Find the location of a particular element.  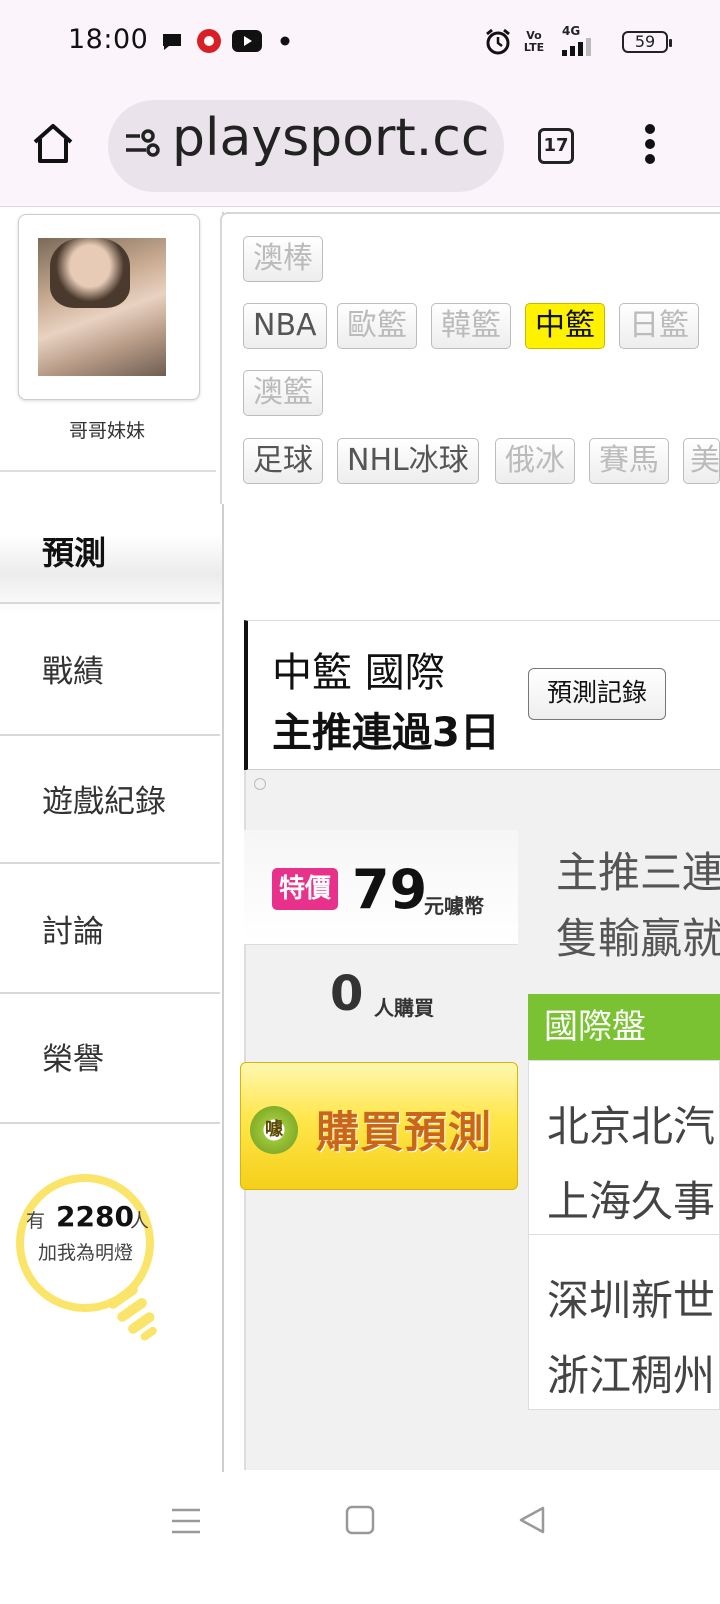

back-triangle-icon is located at coordinates (532, 1520).